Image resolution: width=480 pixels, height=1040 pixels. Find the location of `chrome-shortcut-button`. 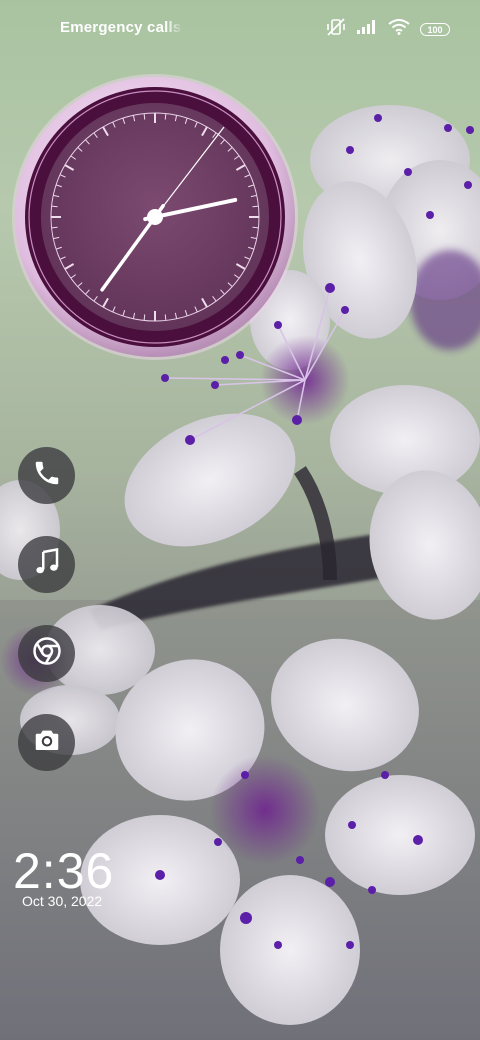

chrome-shortcut-button is located at coordinates (46, 653).